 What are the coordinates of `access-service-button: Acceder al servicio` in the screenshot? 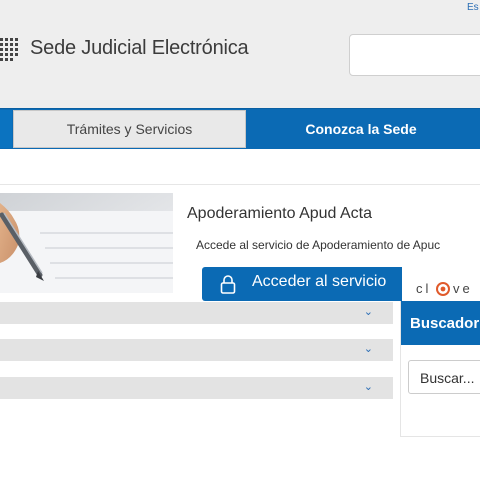 It's located at (302, 284).